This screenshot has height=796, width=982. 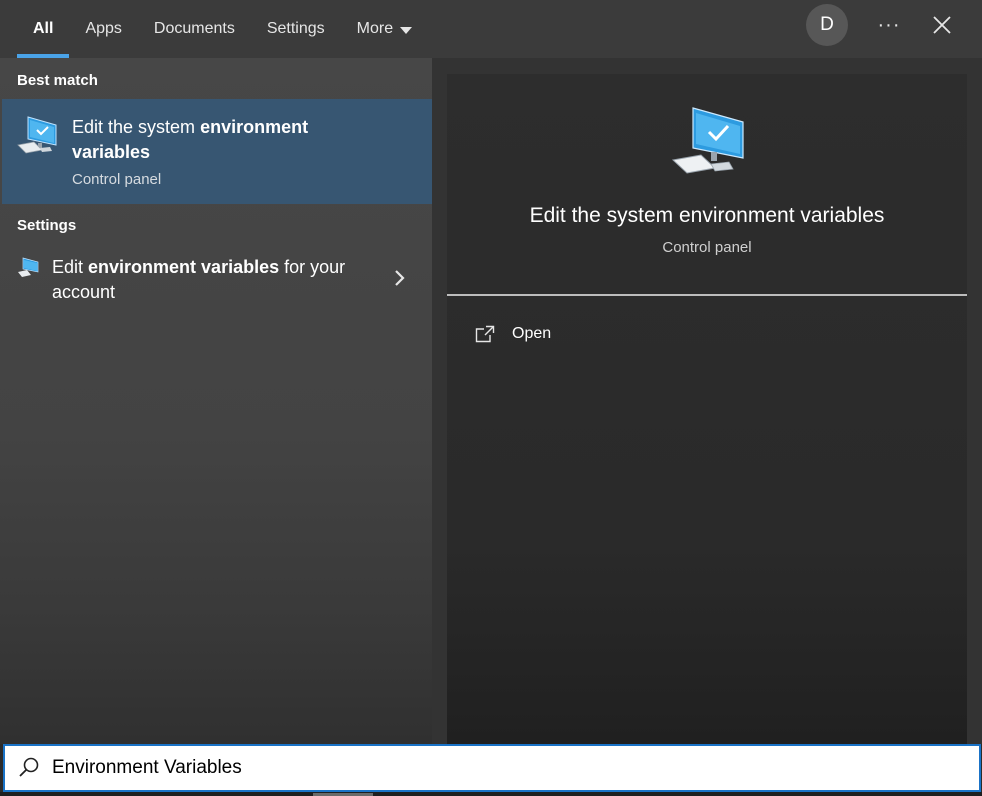 What do you see at coordinates (375, 28) in the screenshot?
I see `tab-more-label: More` at bounding box center [375, 28].